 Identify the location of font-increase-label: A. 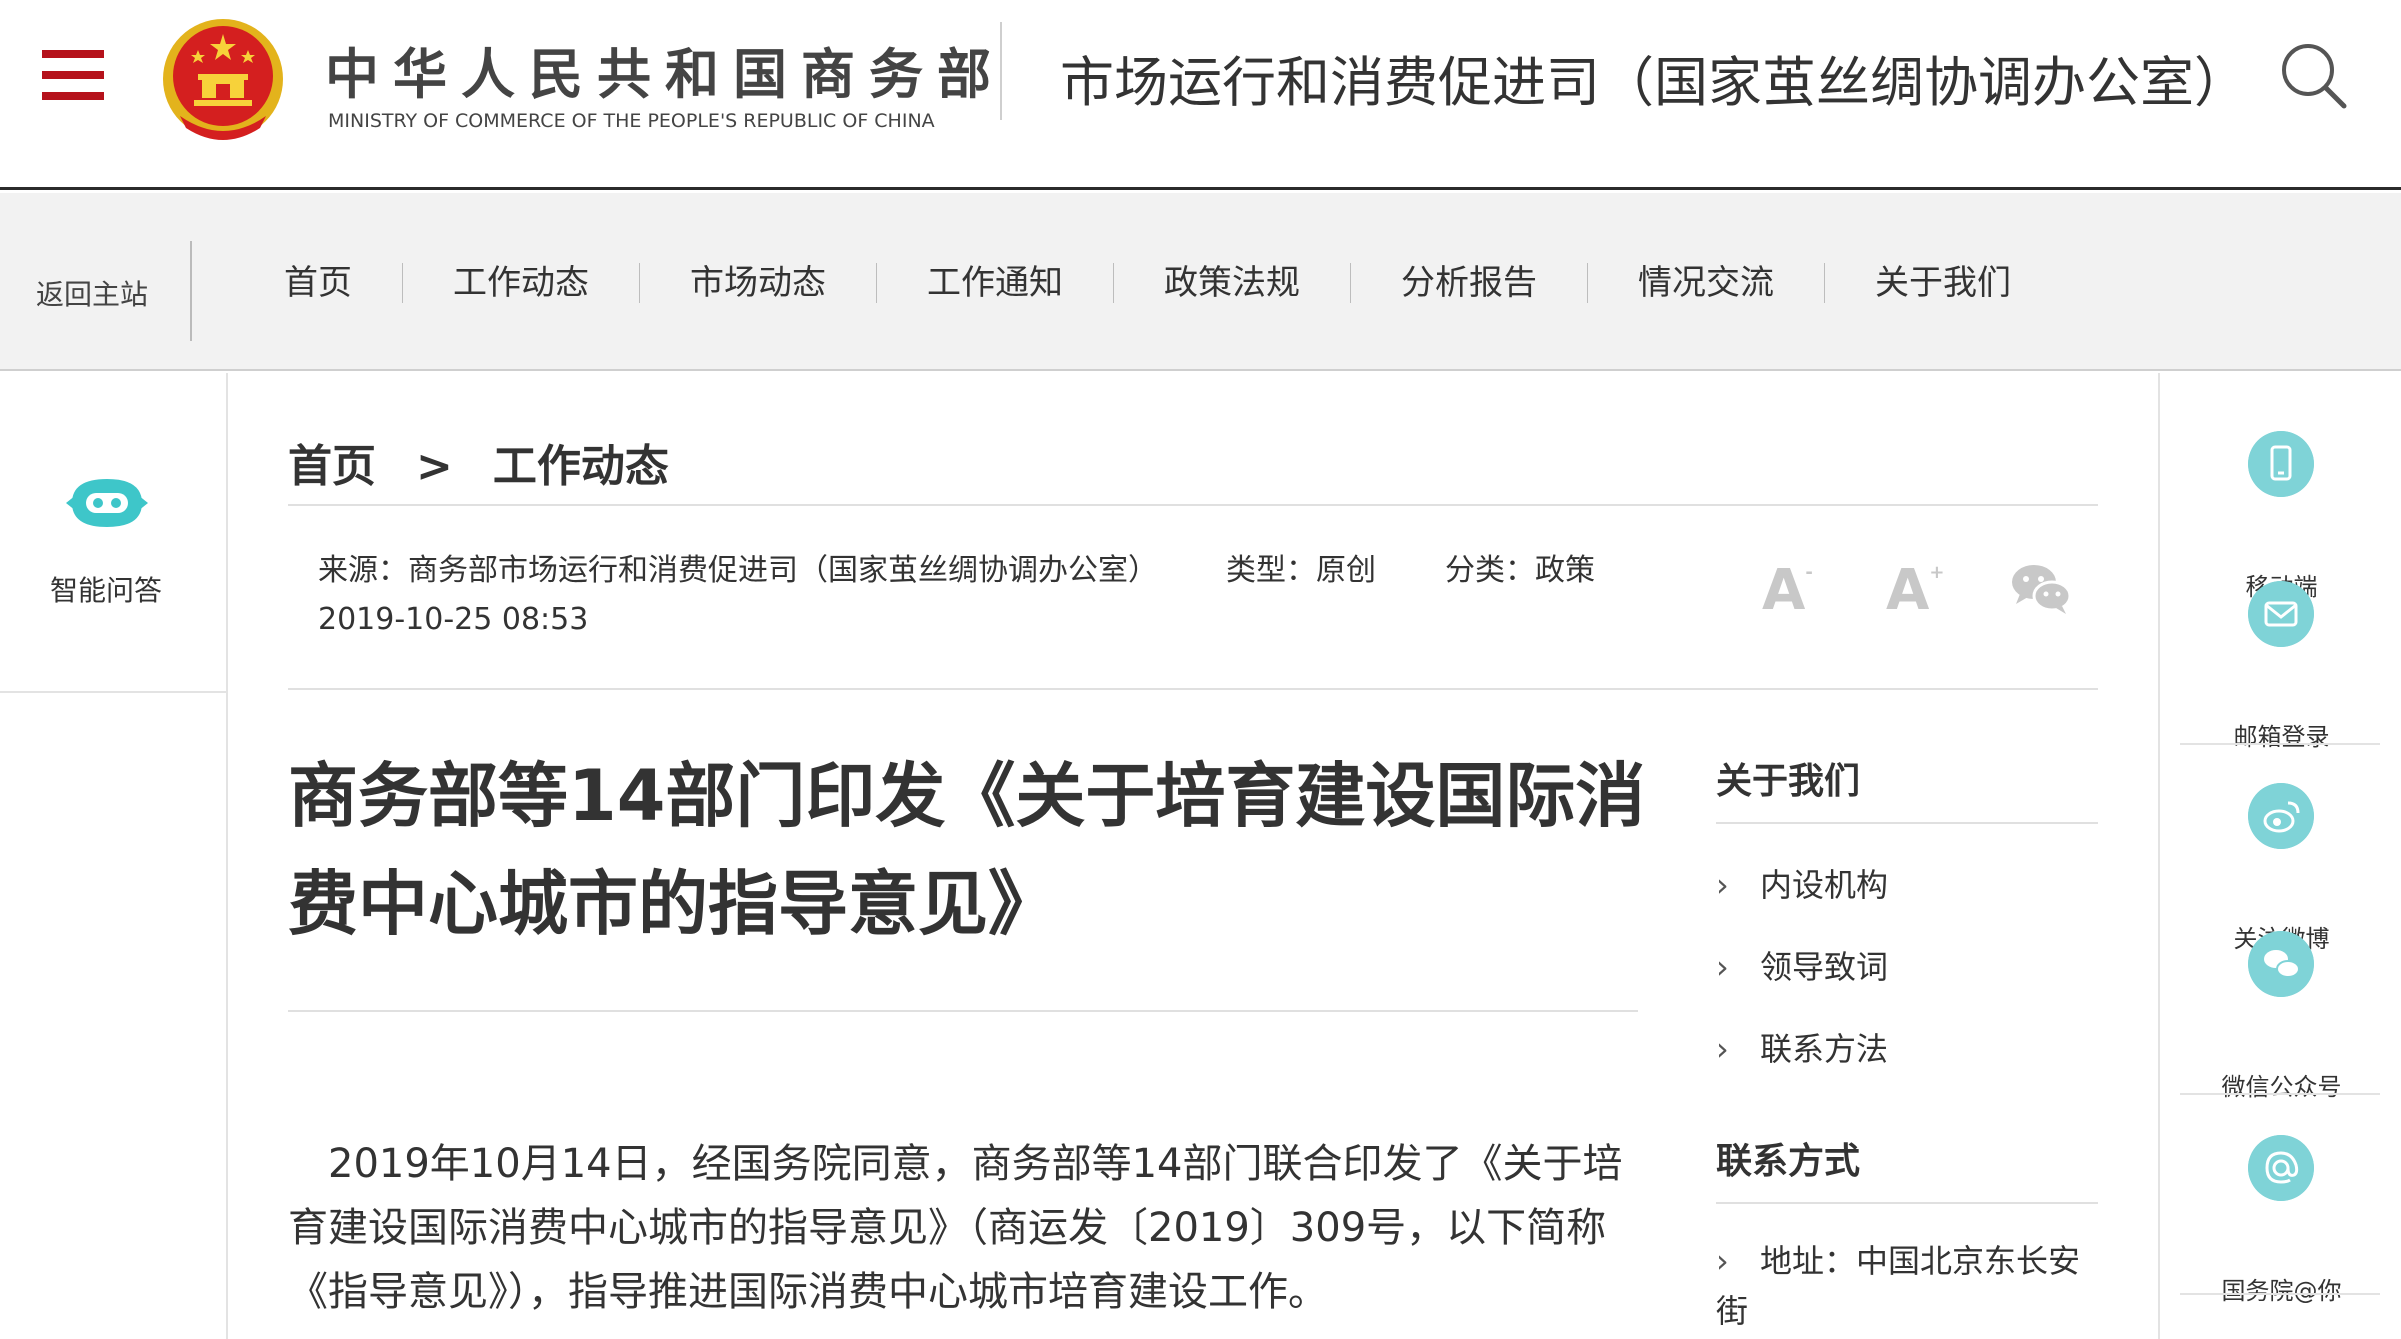
(1908, 590).